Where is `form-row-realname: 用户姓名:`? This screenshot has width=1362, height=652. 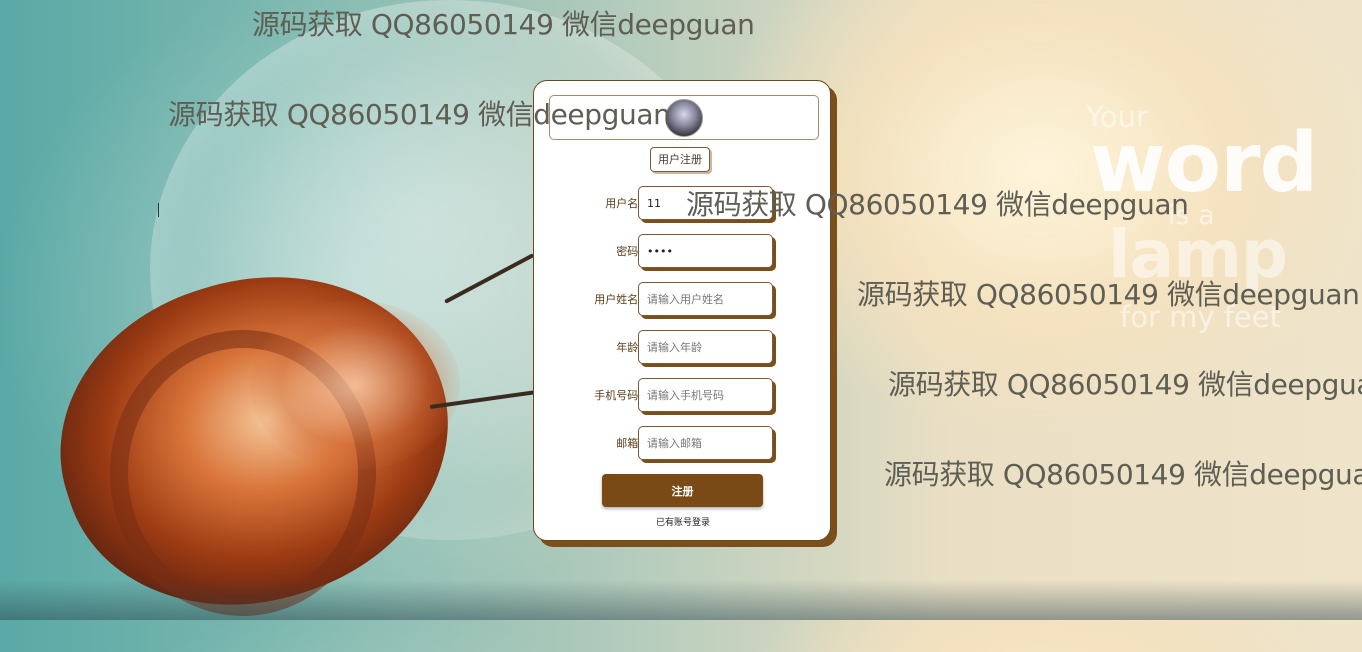 form-row-realname: 用户姓名: is located at coordinates (683, 299).